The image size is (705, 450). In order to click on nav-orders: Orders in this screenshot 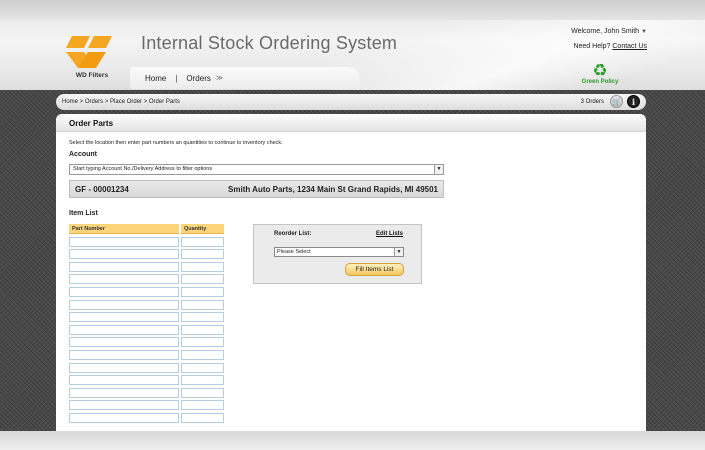, I will do `click(198, 78)`.